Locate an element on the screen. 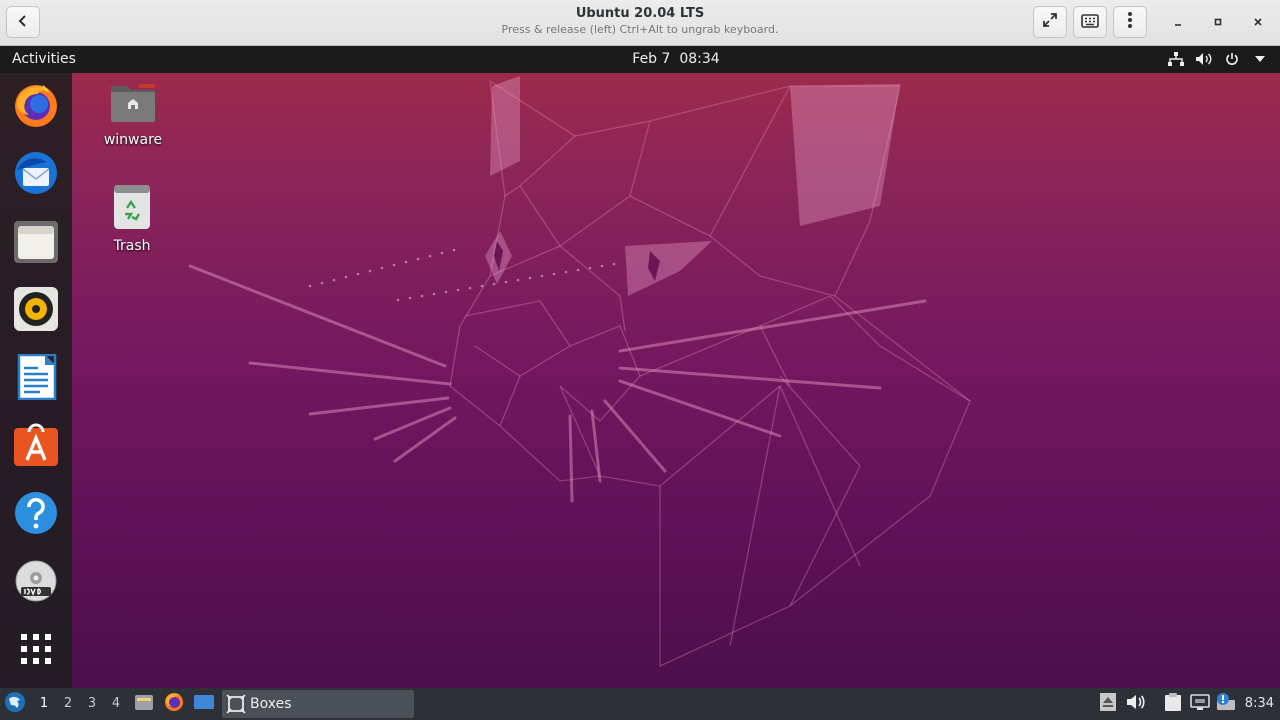 The image size is (1280, 720). back-button is located at coordinates (23, 22).